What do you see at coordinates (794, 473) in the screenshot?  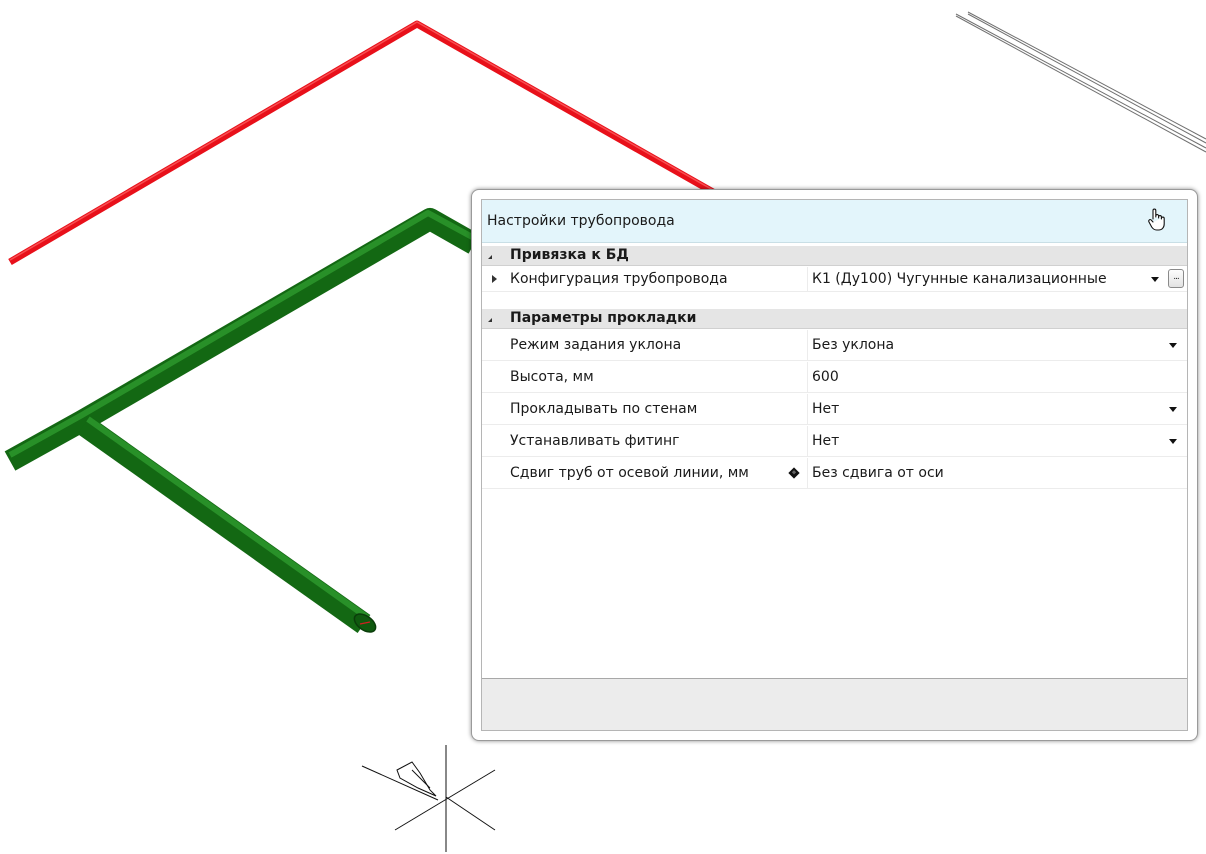 I see `diamond-icon` at bounding box center [794, 473].